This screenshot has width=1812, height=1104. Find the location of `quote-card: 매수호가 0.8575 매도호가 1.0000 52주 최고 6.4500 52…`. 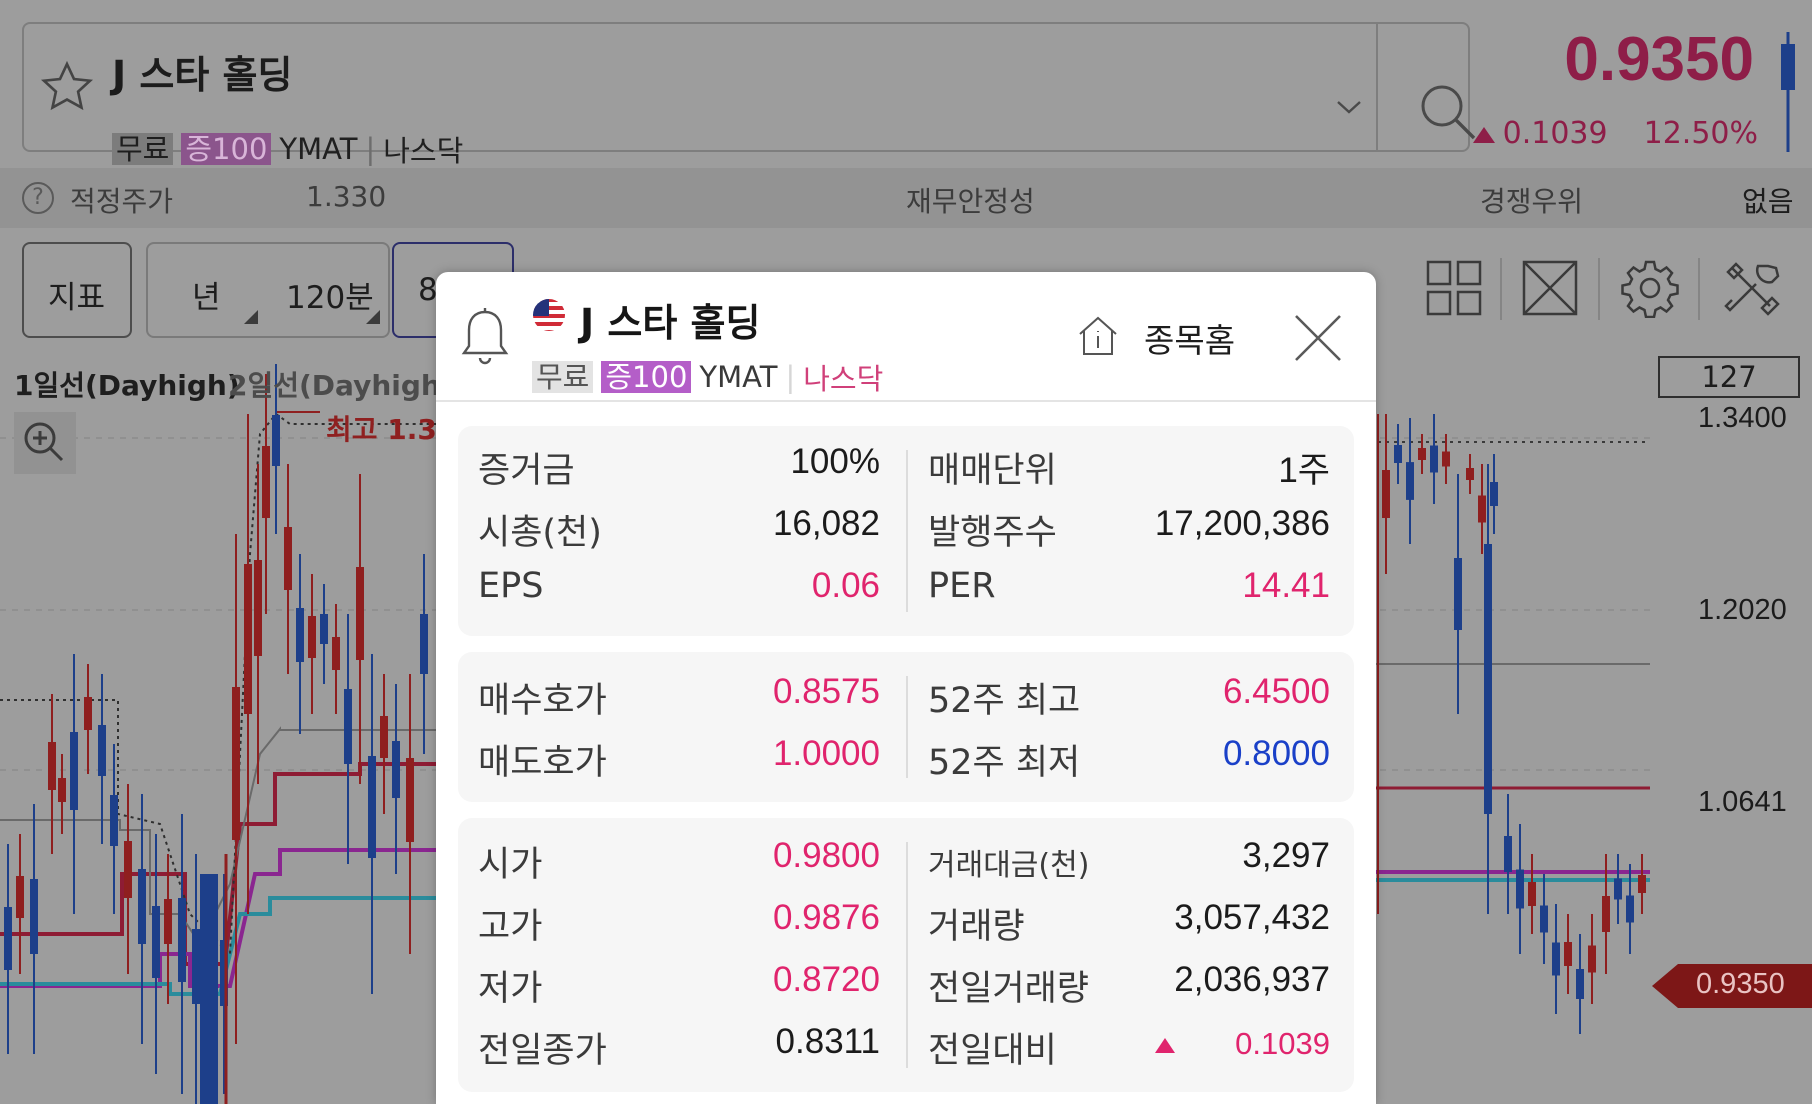

quote-card: 매수호가 0.8575 매도호가 1.0000 52주 최고 6.4500 52… is located at coordinates (906, 727).